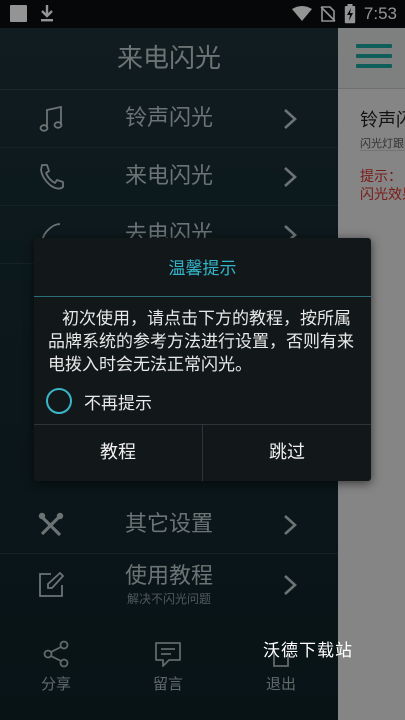  Describe the element at coordinates (118, 453) in the screenshot. I see `tutorial-button: 教程` at that location.